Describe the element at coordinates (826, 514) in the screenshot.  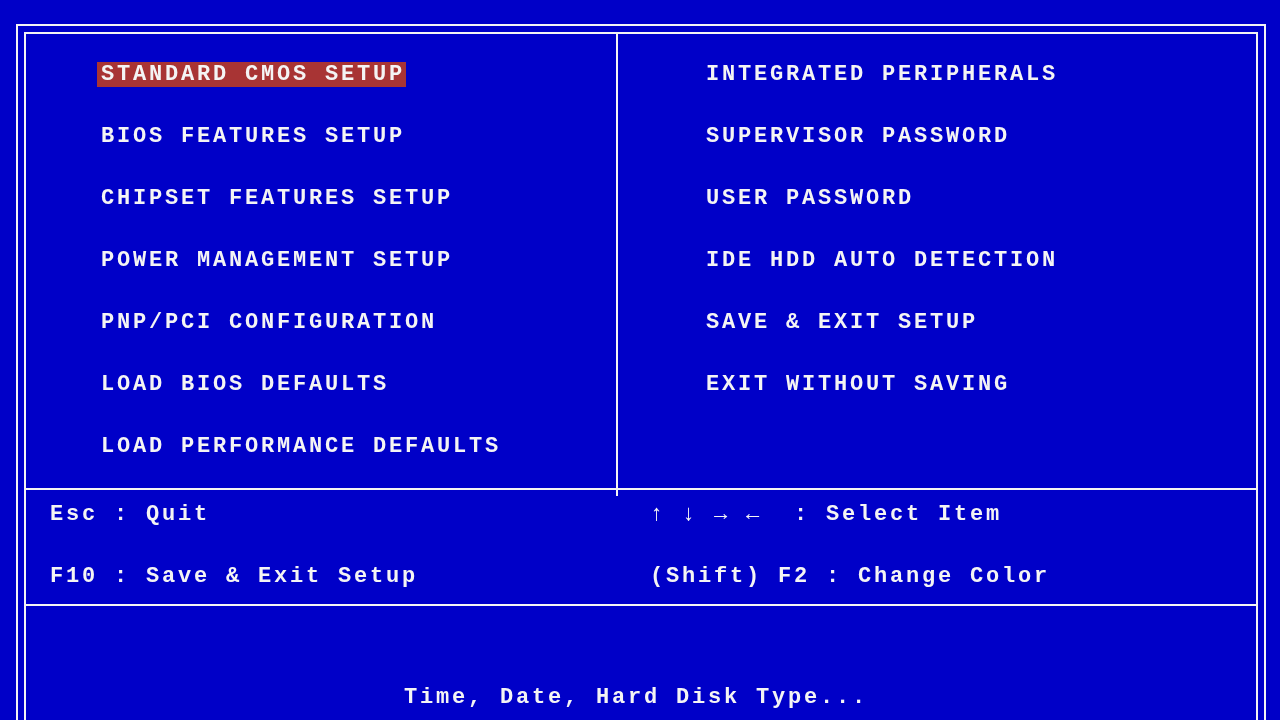
I see `key-hint: ↑ ↓ → ← : Select Item` at that location.